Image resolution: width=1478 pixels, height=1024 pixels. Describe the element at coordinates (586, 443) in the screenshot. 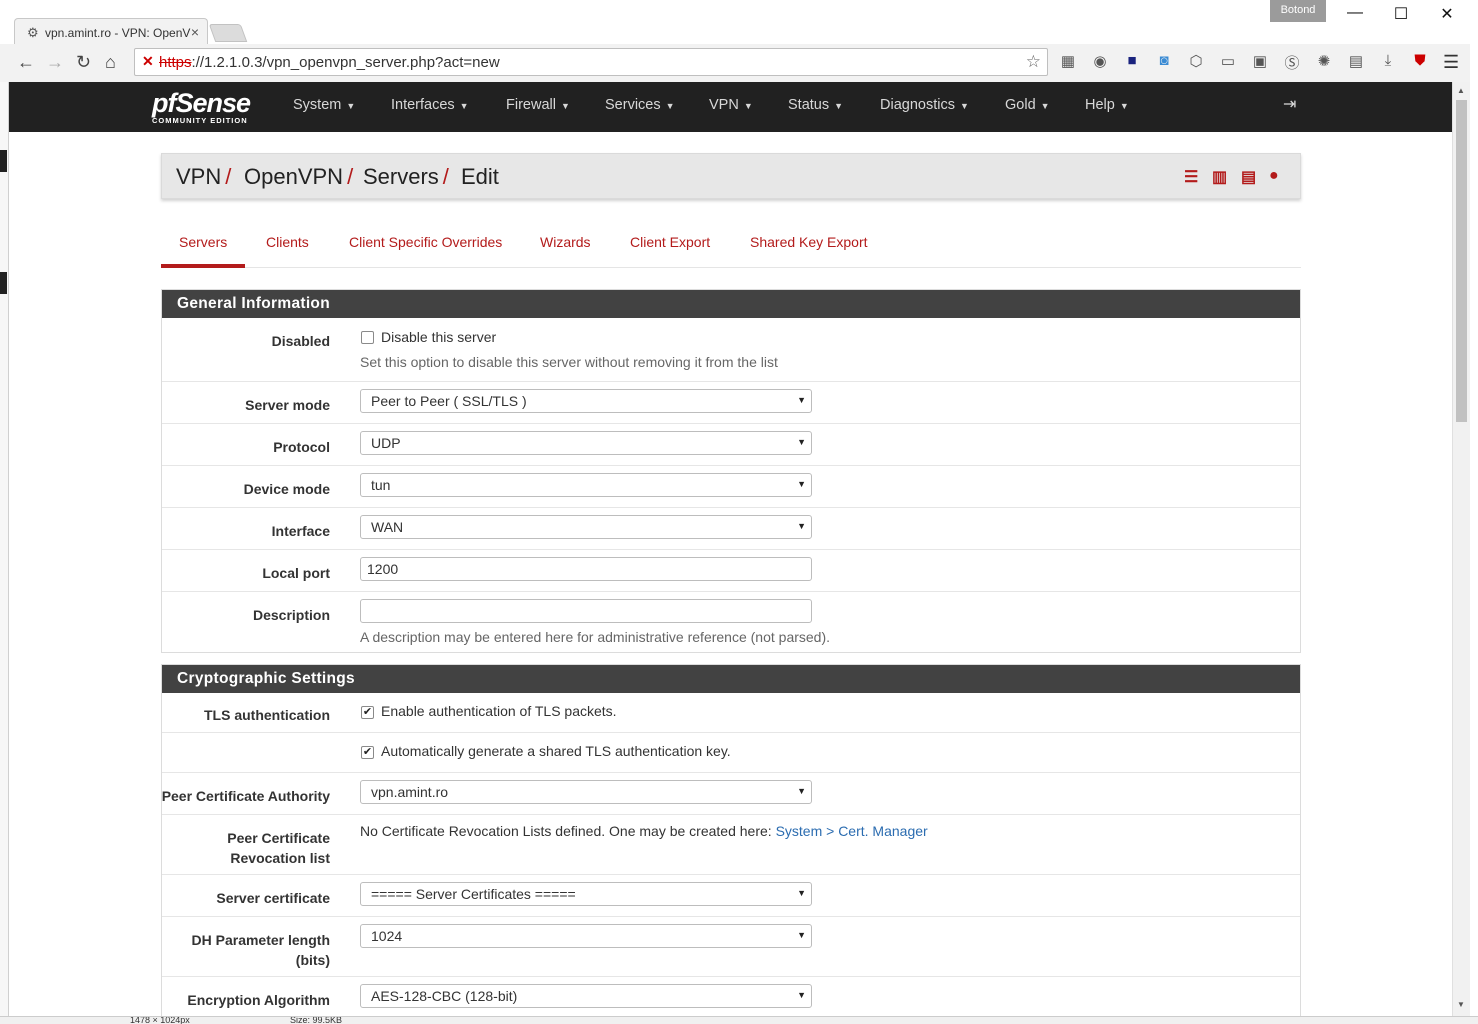

I see `protocol-select: UDP ▼` at that location.